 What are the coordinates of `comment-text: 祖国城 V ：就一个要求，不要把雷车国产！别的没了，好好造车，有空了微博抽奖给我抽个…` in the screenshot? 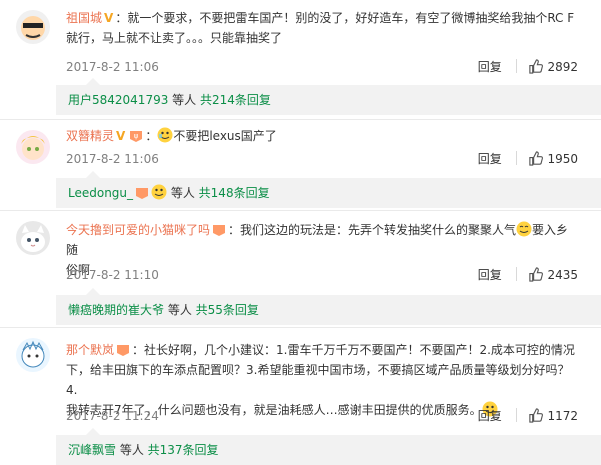 It's located at (322, 28).